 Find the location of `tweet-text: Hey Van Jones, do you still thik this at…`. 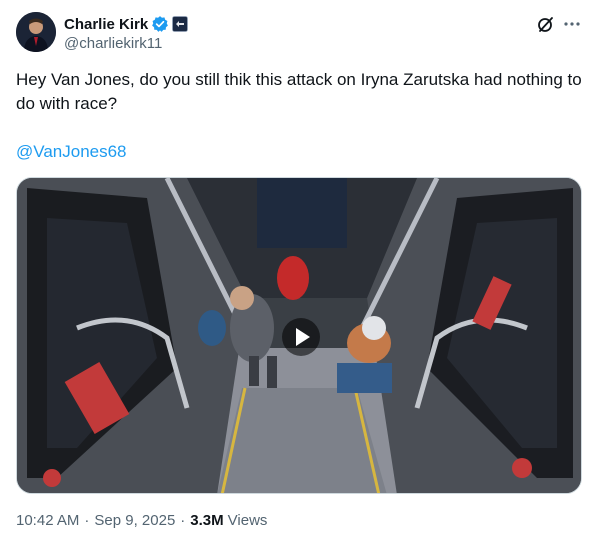

tweet-text: Hey Van Jones, do you still thik this at… is located at coordinates (299, 91).